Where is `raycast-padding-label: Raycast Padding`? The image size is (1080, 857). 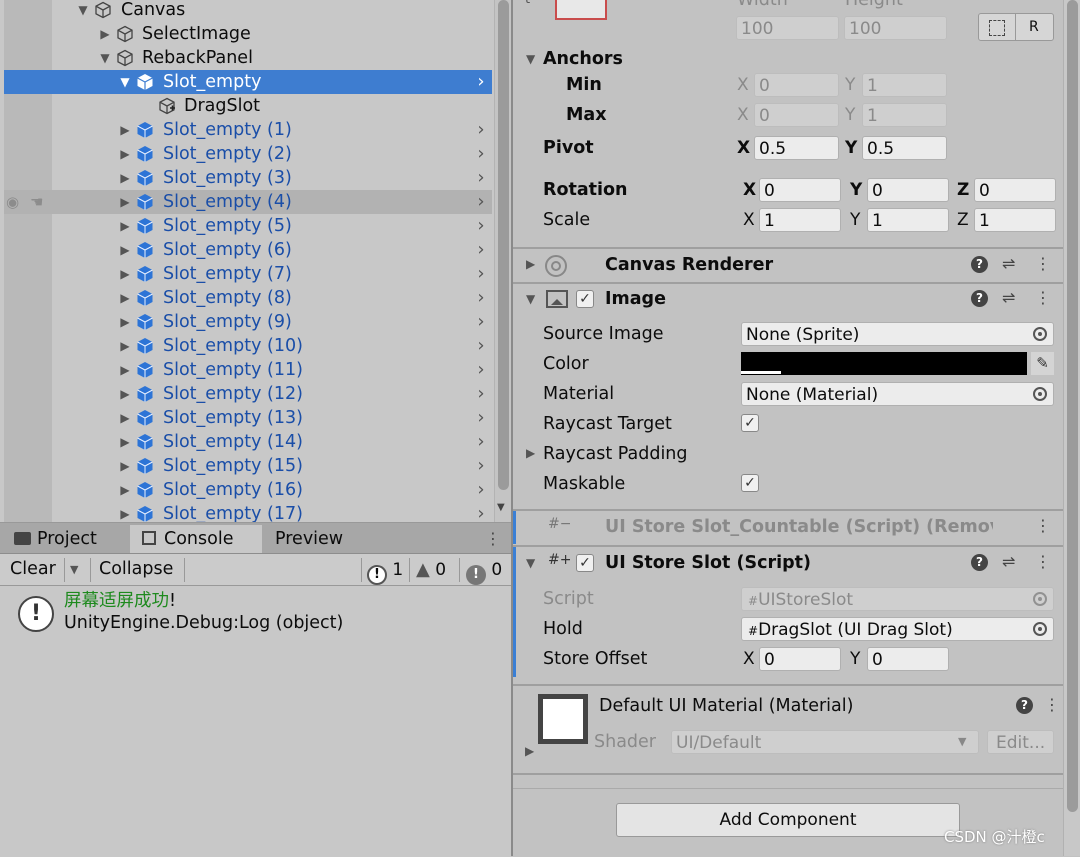
raycast-padding-label: Raycast Padding is located at coordinates (615, 454).